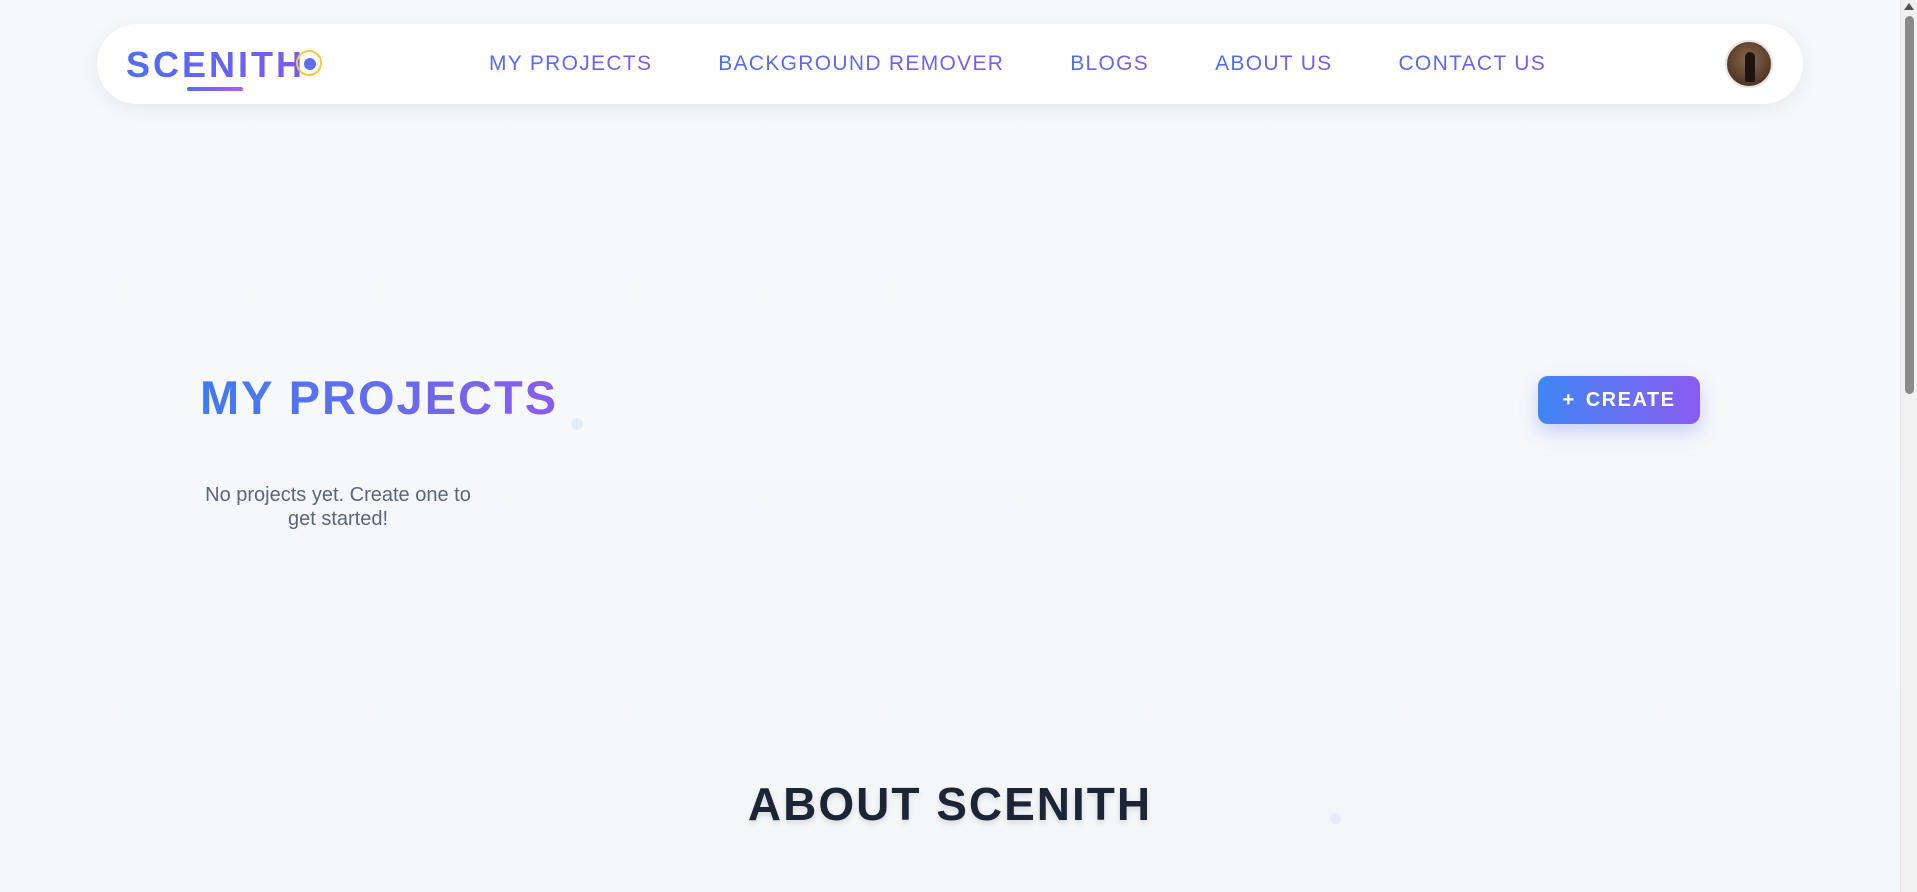  Describe the element at coordinates (1908, 446) in the screenshot. I see `vertical-scrollbar` at that location.